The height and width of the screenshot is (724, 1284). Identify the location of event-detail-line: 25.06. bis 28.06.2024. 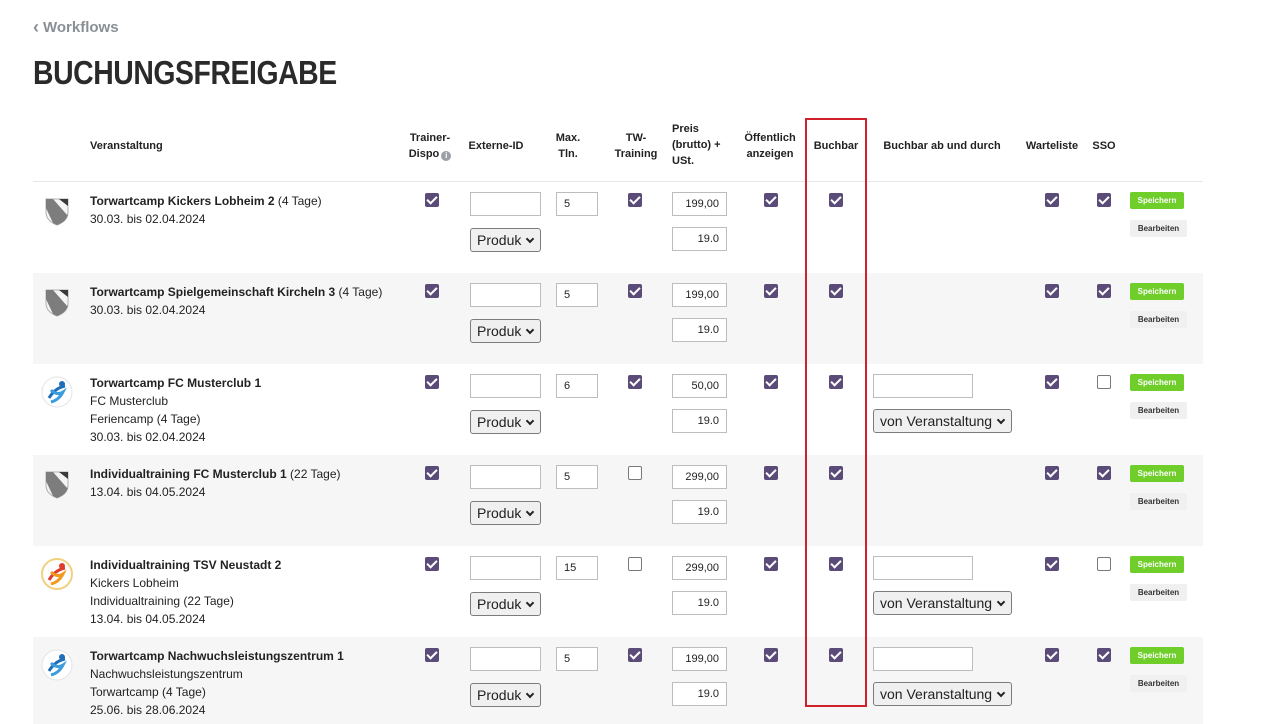
(148, 710).